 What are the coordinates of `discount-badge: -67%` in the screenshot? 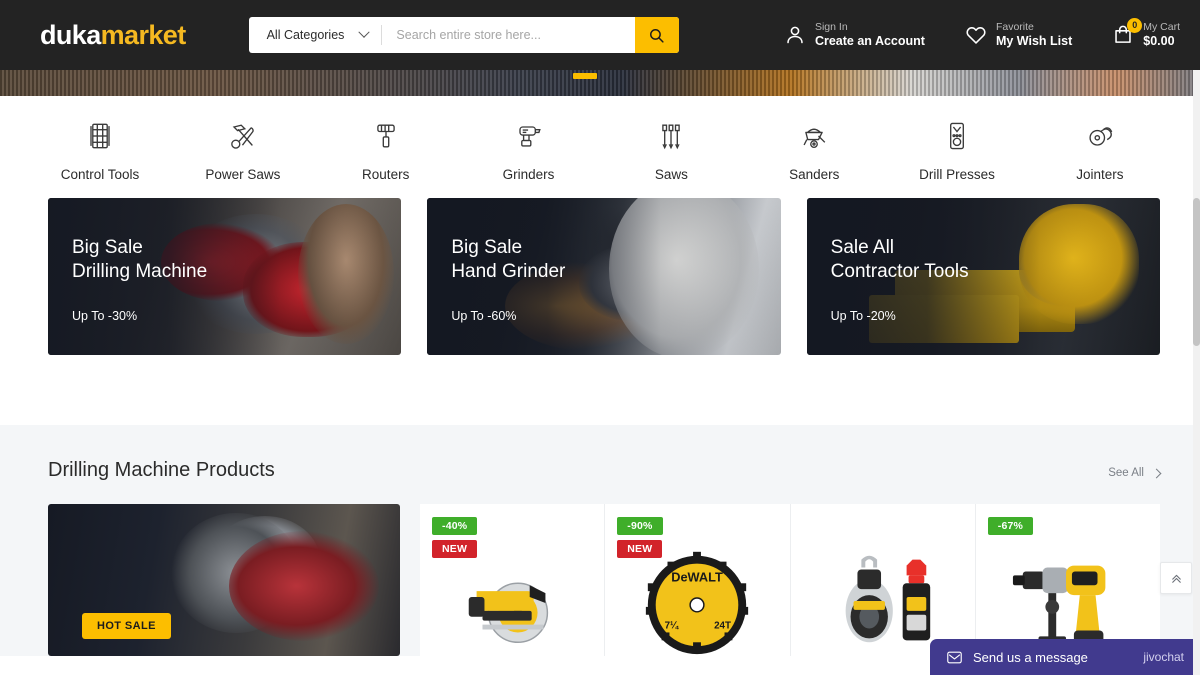 It's located at (1010, 526).